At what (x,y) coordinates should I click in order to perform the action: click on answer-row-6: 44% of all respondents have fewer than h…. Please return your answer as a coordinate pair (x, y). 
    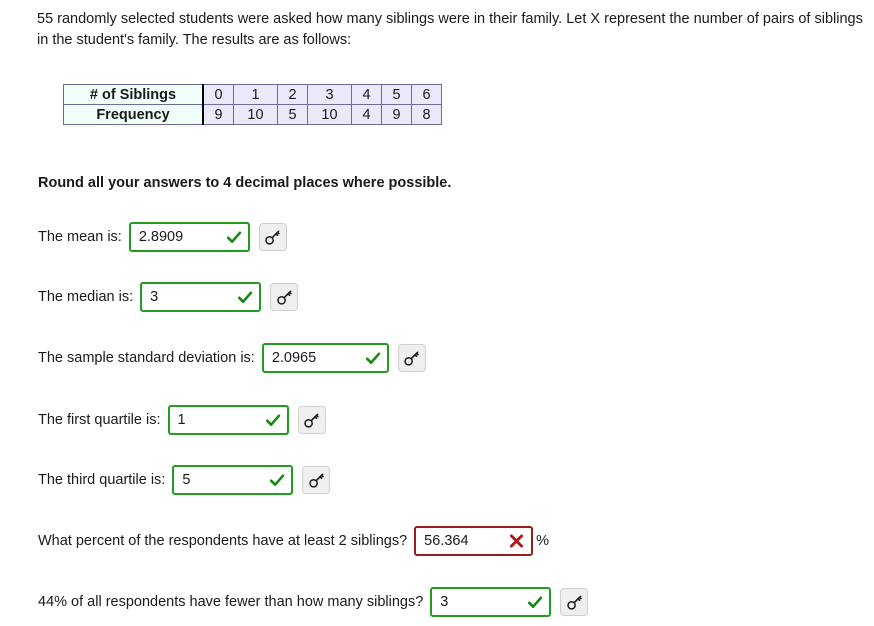
    Looking at the image, I should click on (313, 602).